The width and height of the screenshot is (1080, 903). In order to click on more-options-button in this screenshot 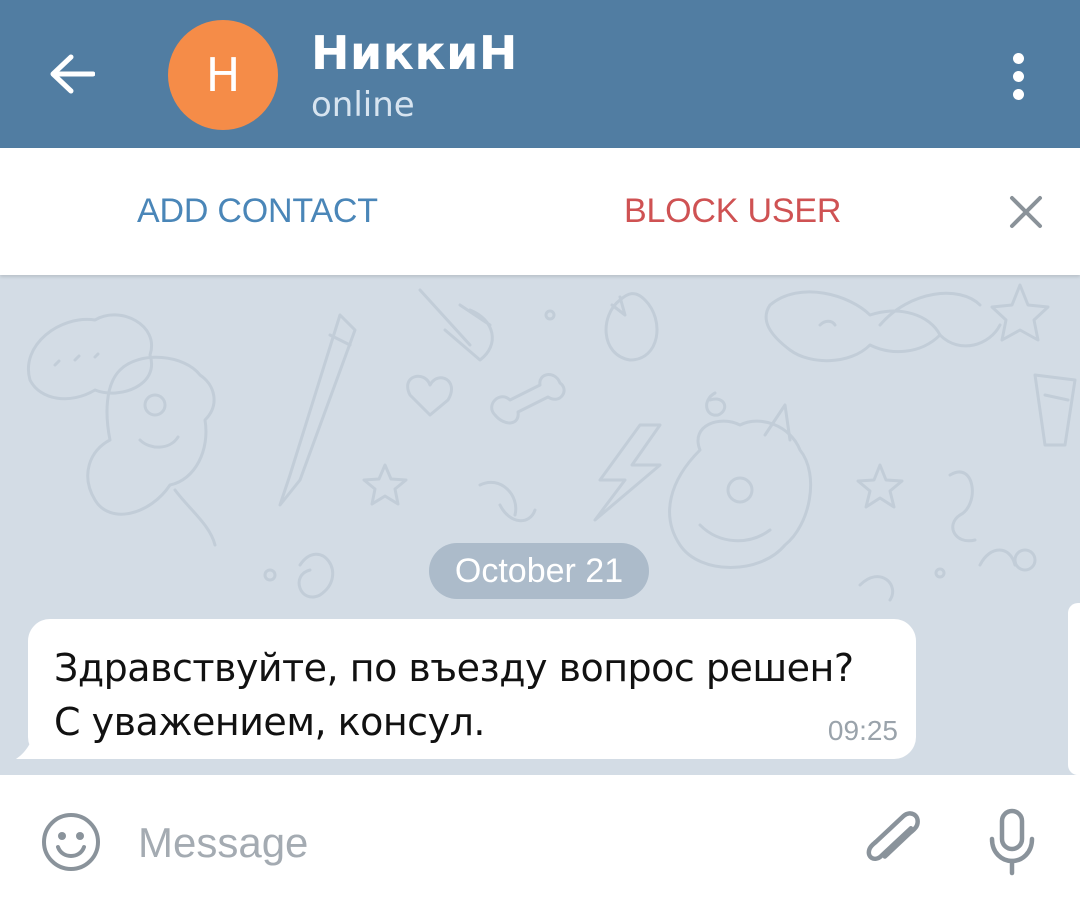, I will do `click(1018, 76)`.